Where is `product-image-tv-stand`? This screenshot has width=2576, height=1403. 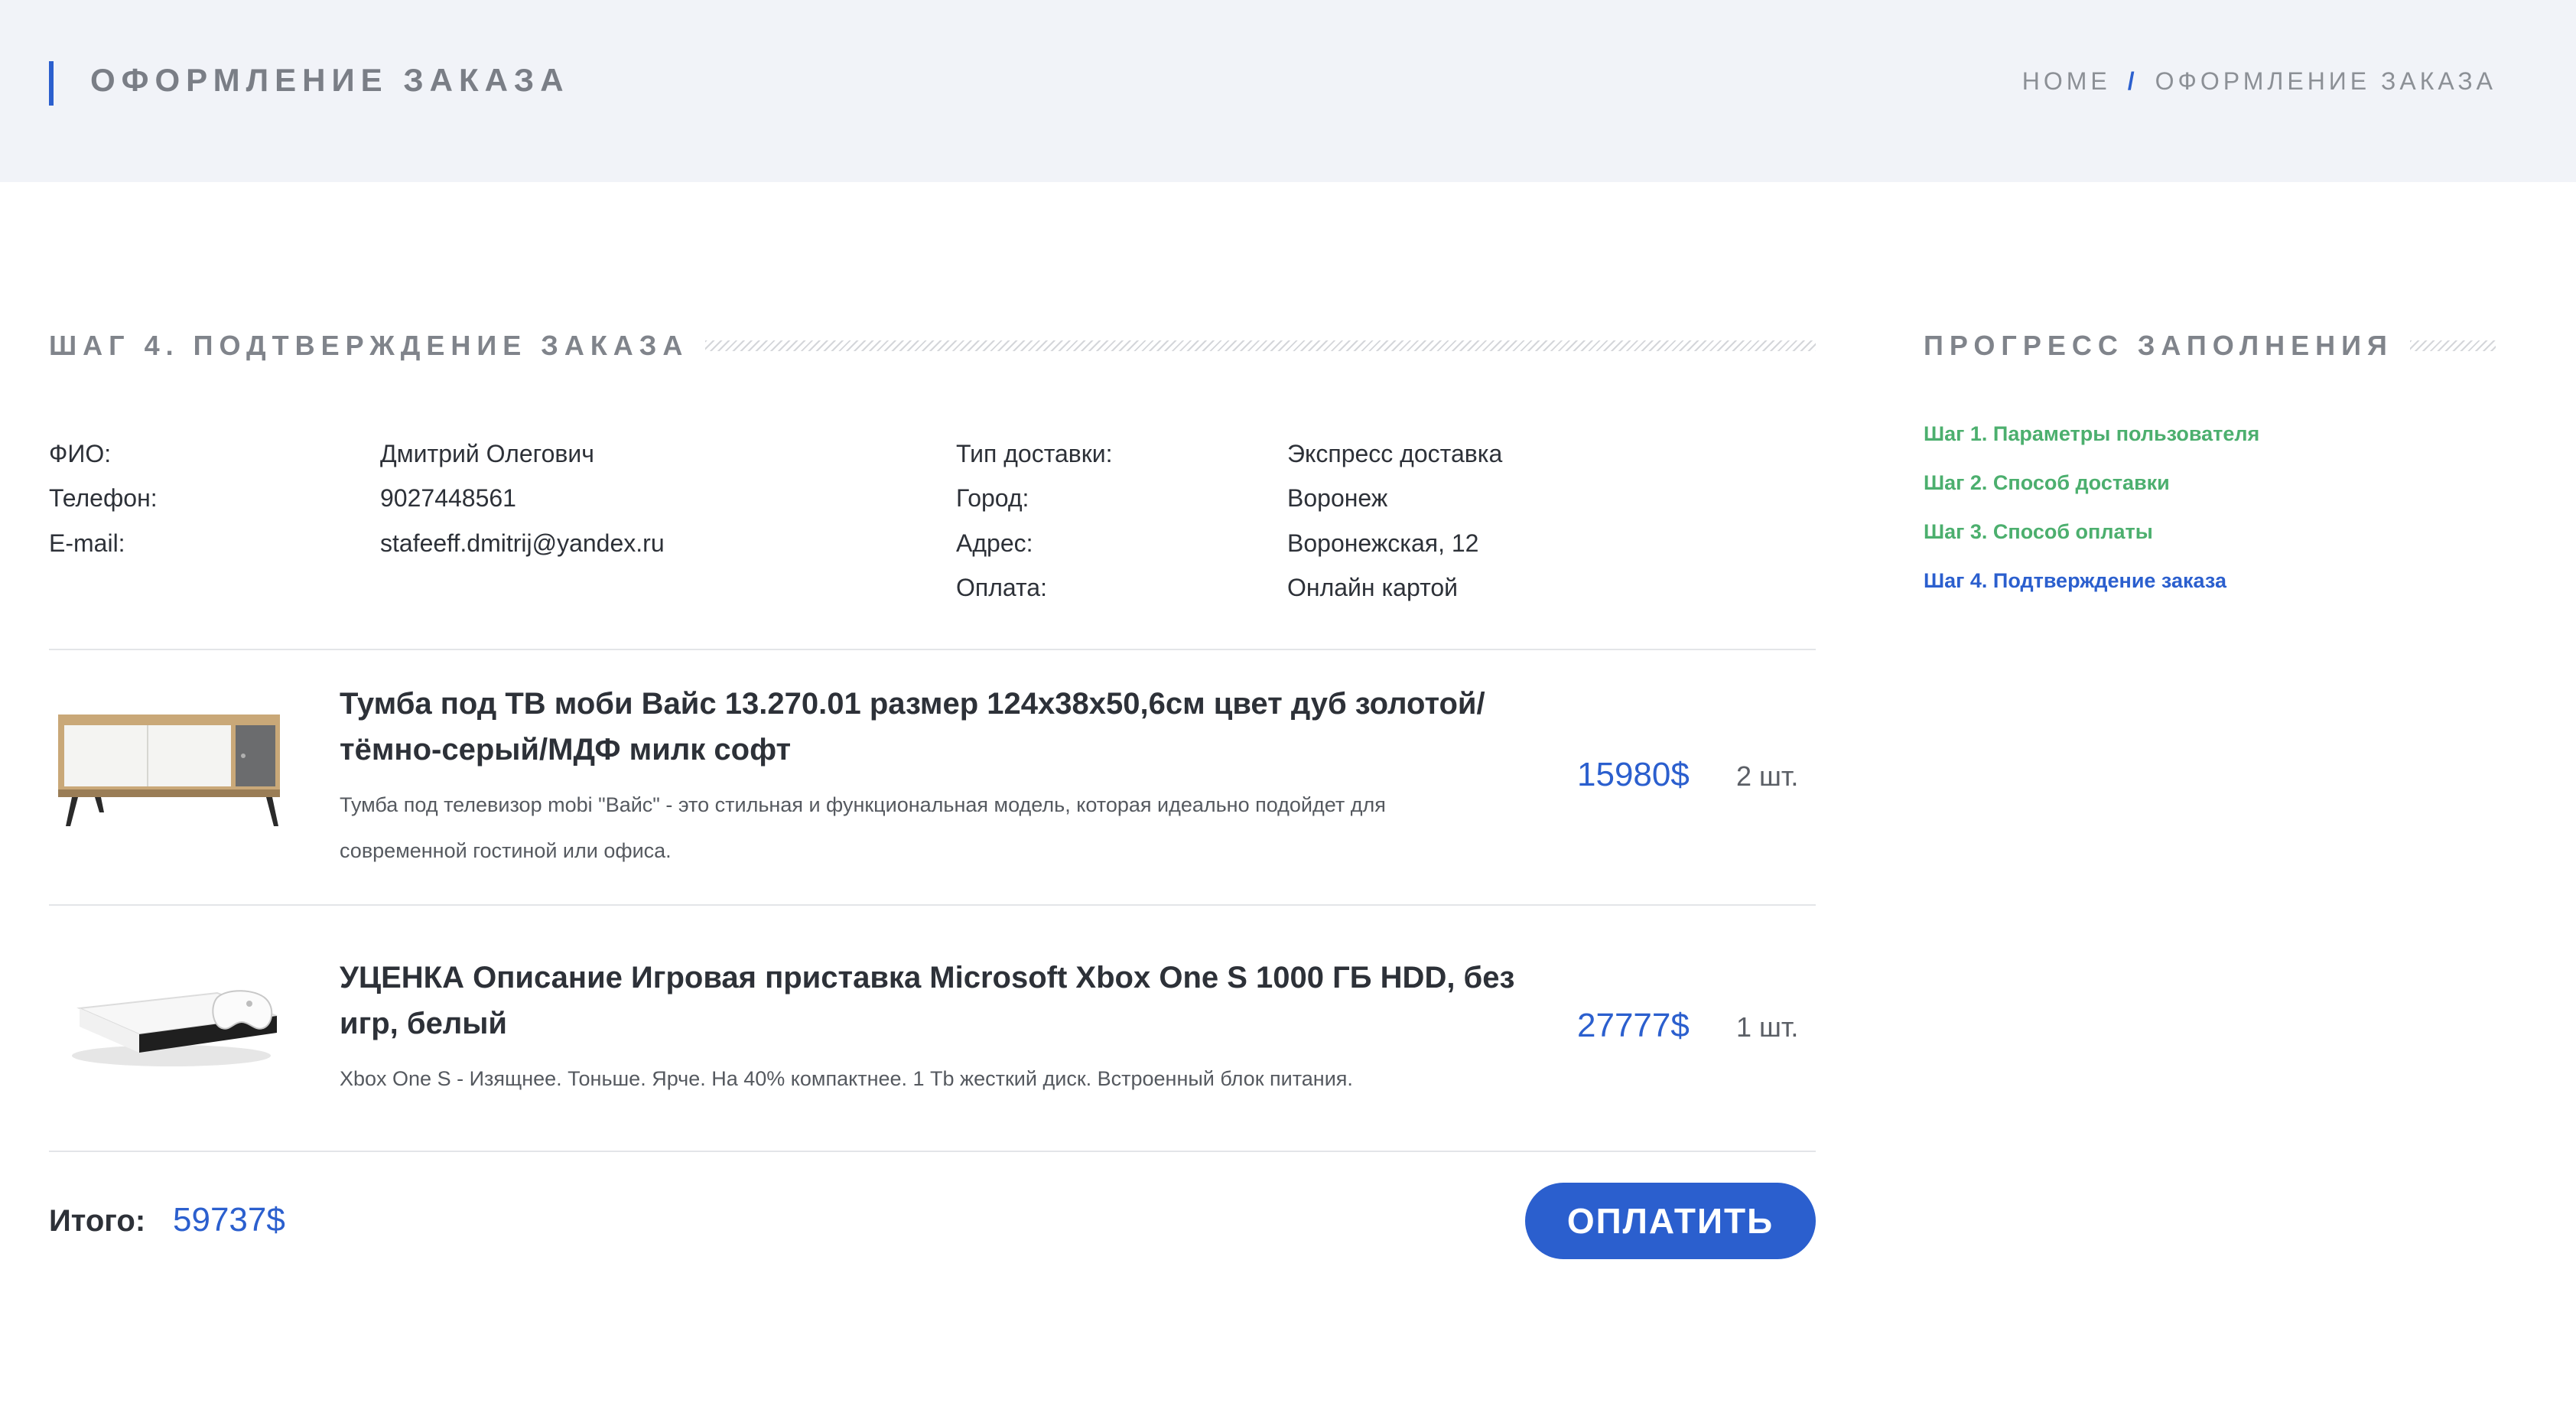
product-image-tv-stand is located at coordinates (170, 769).